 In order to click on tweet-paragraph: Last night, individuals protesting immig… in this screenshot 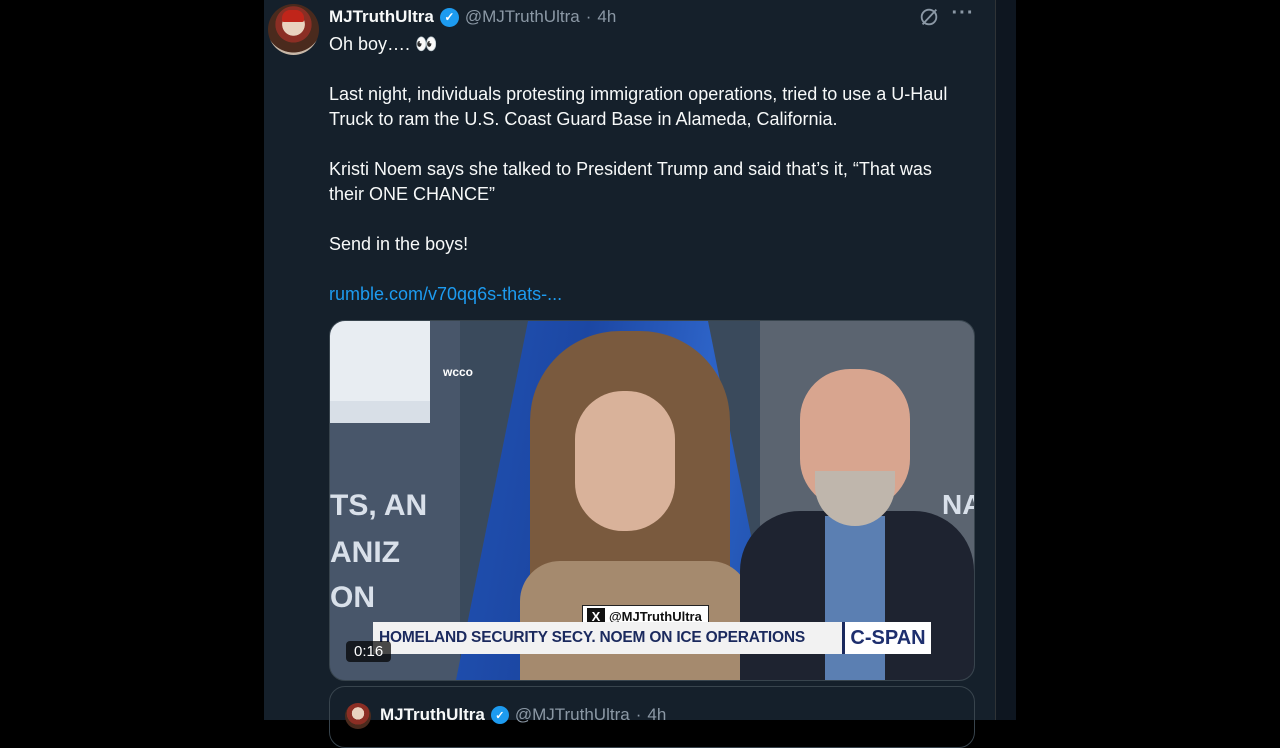, I will do `click(638, 106)`.